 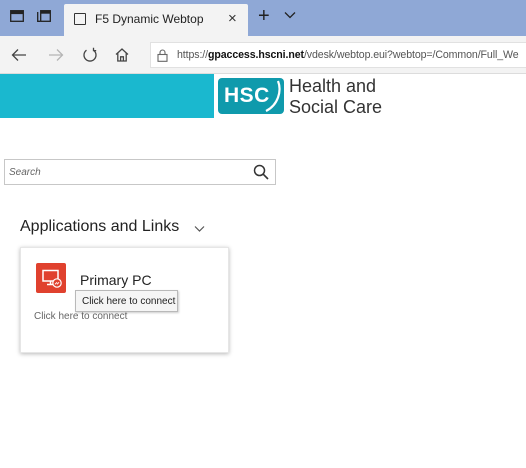 I want to click on connect-hint: Click here to connect, so click(x=81, y=316).